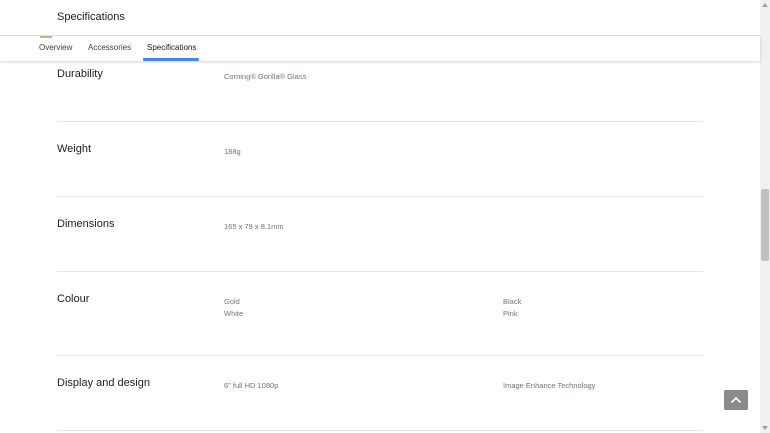 The width and height of the screenshot is (770, 433). I want to click on active-tab-indicator, so click(171, 59).